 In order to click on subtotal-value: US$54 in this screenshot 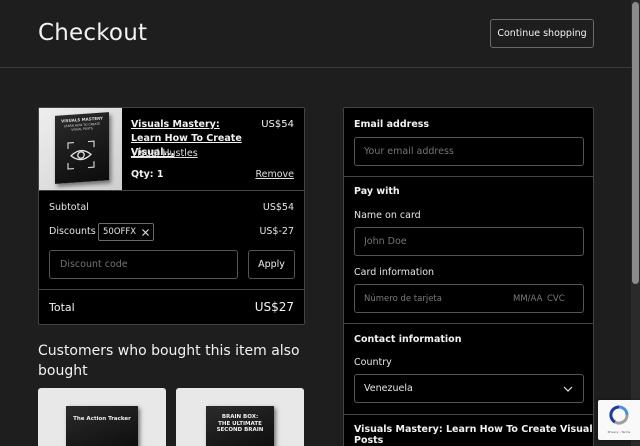, I will do `click(278, 207)`.